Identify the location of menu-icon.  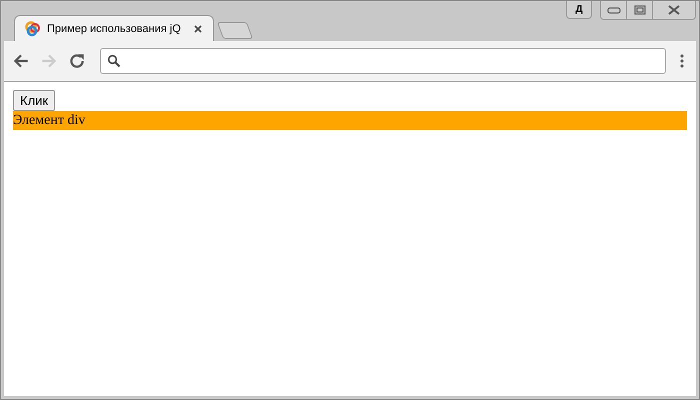
(682, 61).